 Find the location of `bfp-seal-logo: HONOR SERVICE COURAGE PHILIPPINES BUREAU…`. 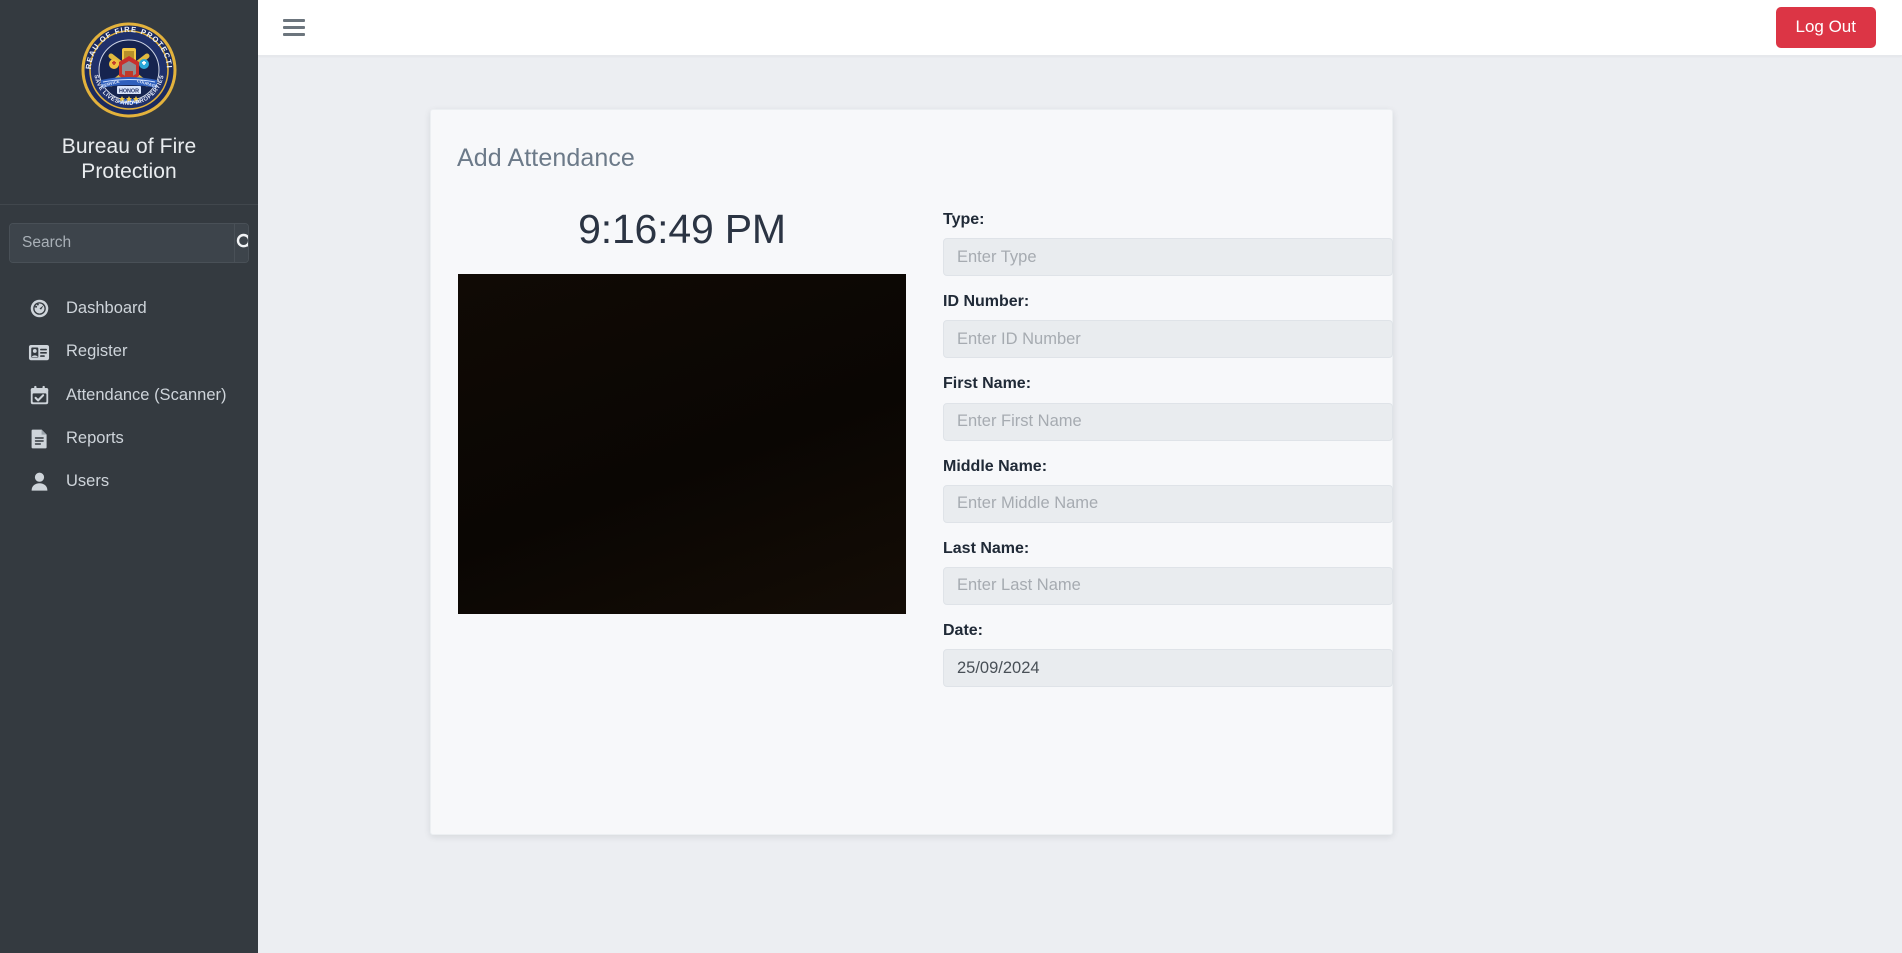

bfp-seal-logo: HONOR SERVICE COURAGE PHILIPPINES BUREAU… is located at coordinates (127, 66).